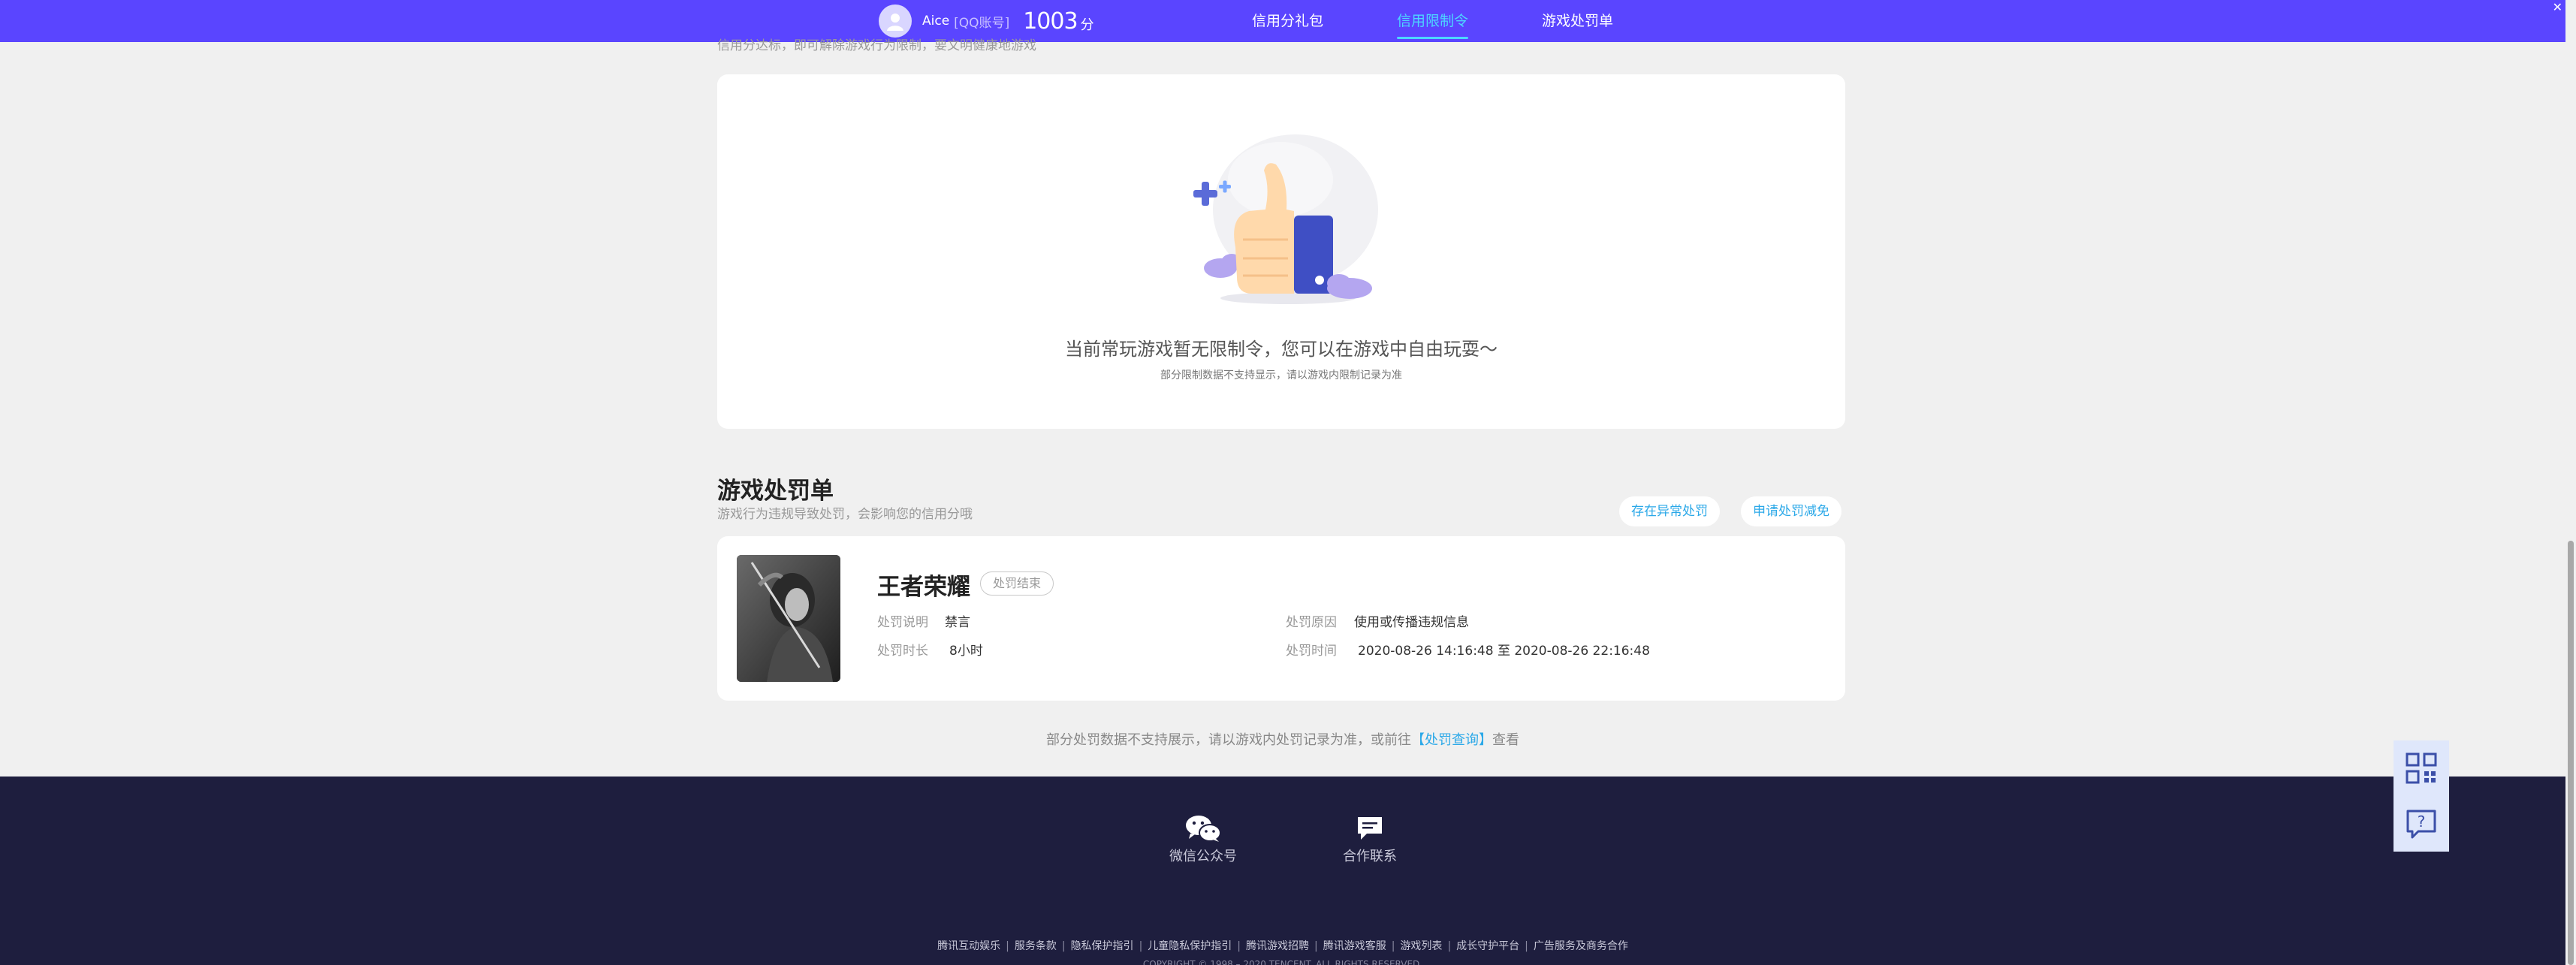 The width and height of the screenshot is (2576, 965). I want to click on footer-link-privacy: 隐私保护指引, so click(1103, 946).